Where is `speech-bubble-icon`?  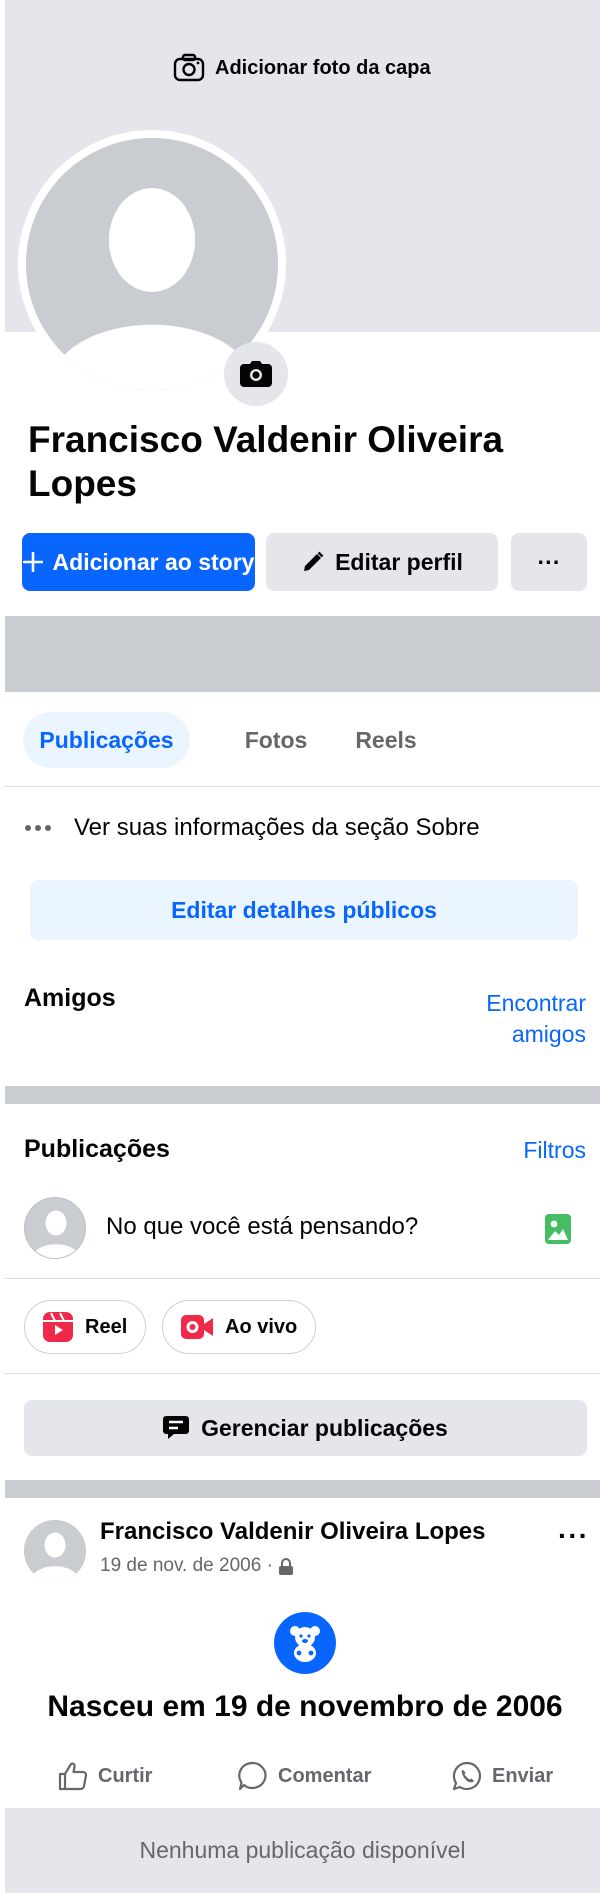 speech-bubble-icon is located at coordinates (176, 1428).